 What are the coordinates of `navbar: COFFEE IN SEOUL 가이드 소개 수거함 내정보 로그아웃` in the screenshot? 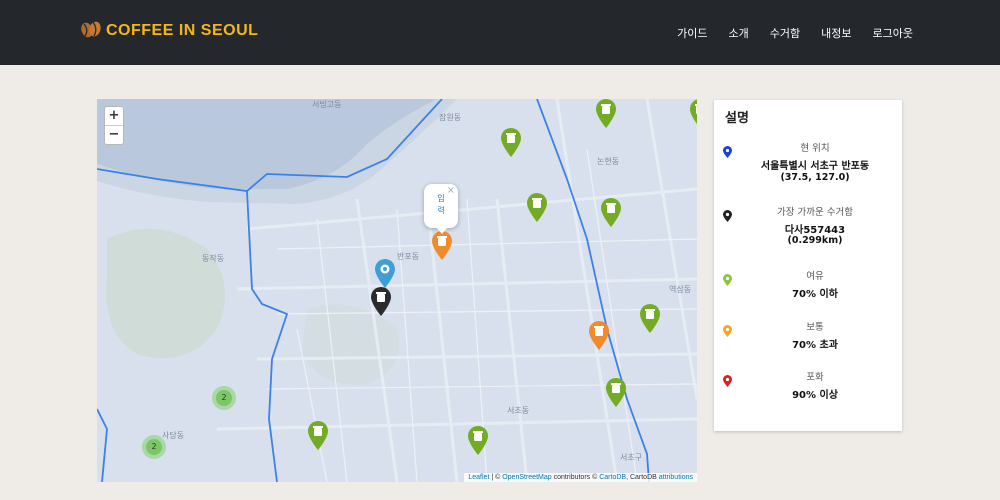 It's located at (500, 32).